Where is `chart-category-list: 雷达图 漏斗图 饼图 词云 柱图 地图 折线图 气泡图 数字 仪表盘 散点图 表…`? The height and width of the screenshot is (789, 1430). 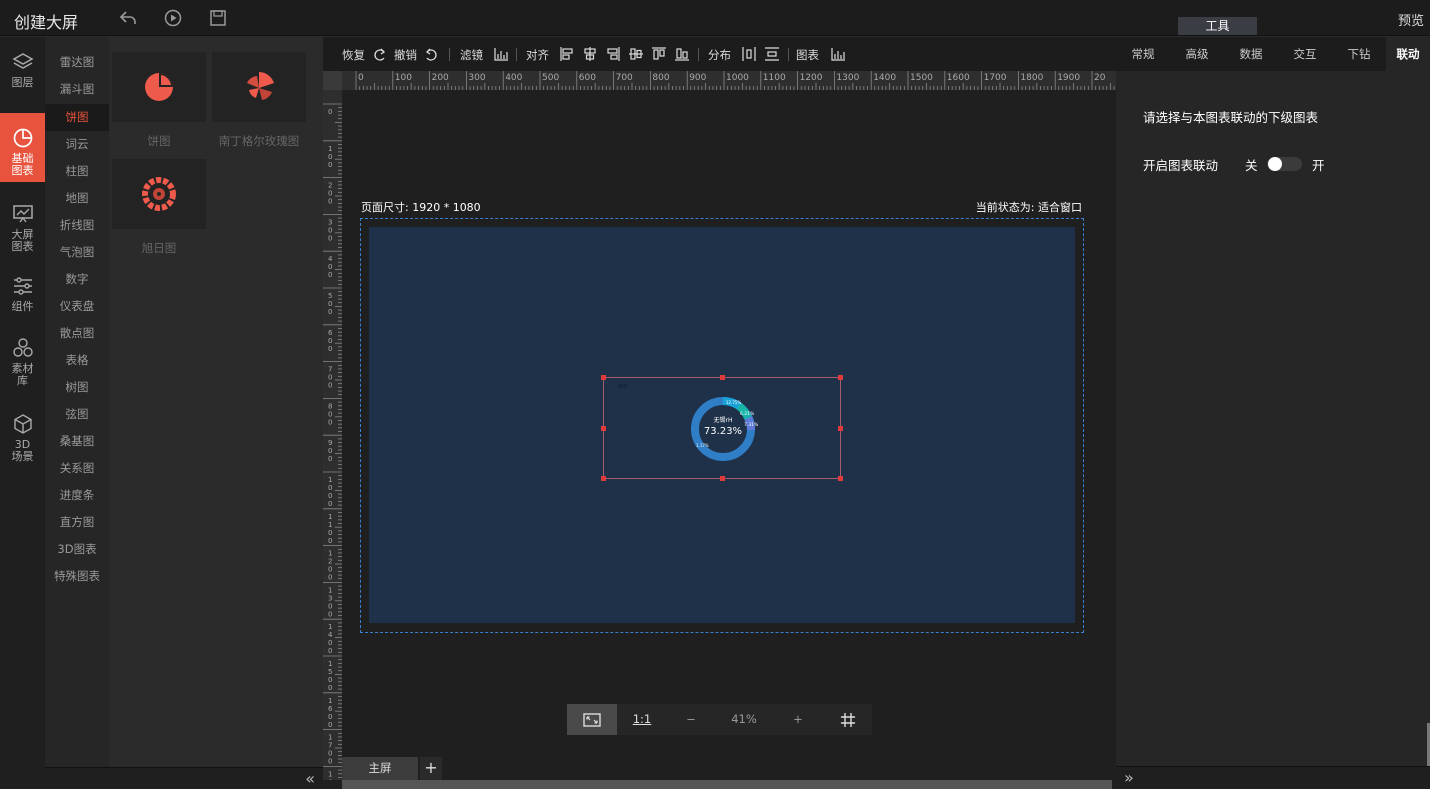
chart-category-list: 雷达图 漏斗图 饼图 词云 柱图 地图 折线图 气泡图 数字 仪表盘 散点图 表… is located at coordinates (77, 402).